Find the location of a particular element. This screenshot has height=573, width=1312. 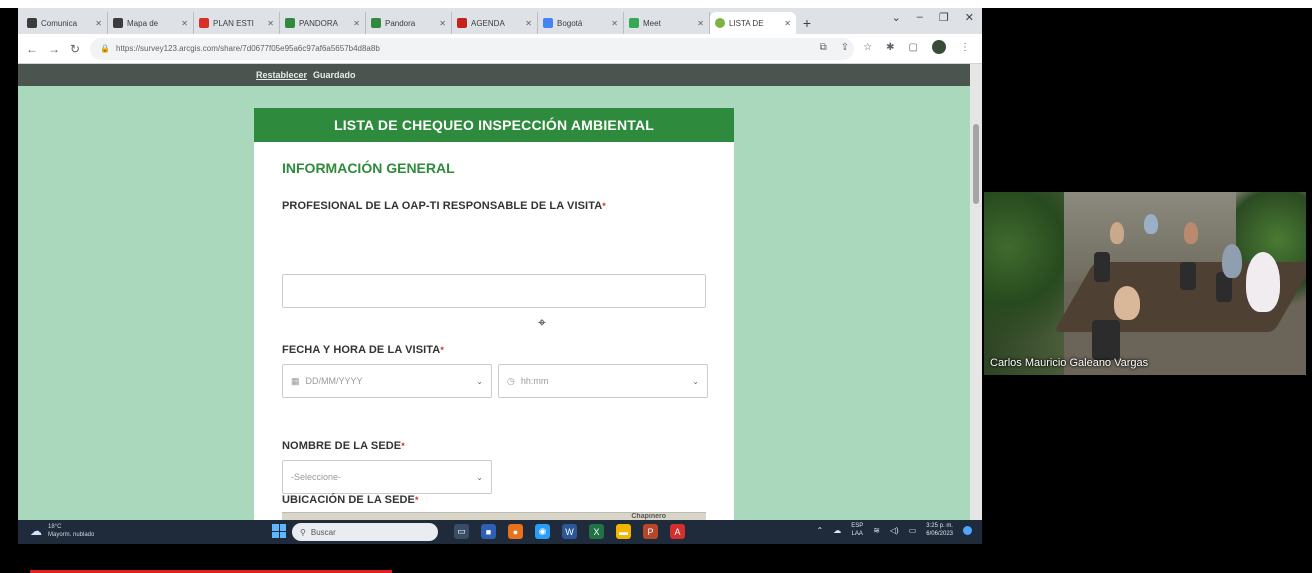

tab-bogota: Bogotá ✕ is located at coordinates (581, 23).